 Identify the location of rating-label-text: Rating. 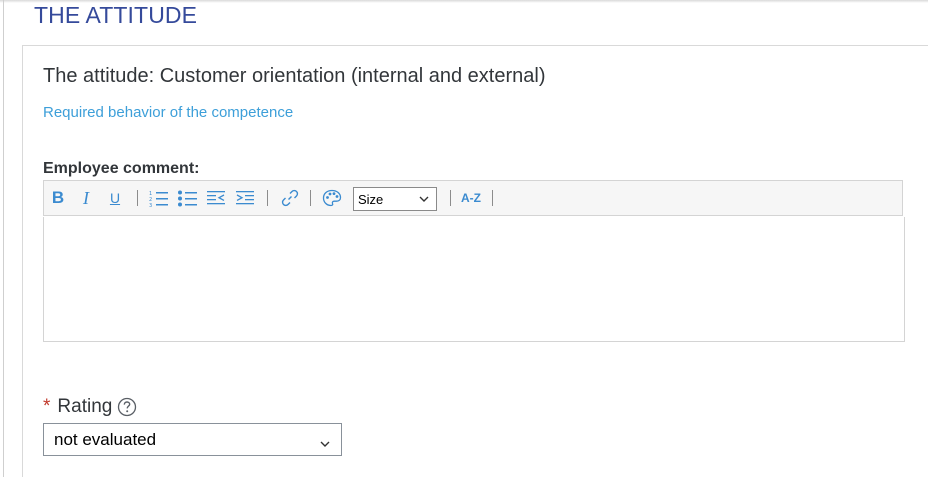
(85, 406).